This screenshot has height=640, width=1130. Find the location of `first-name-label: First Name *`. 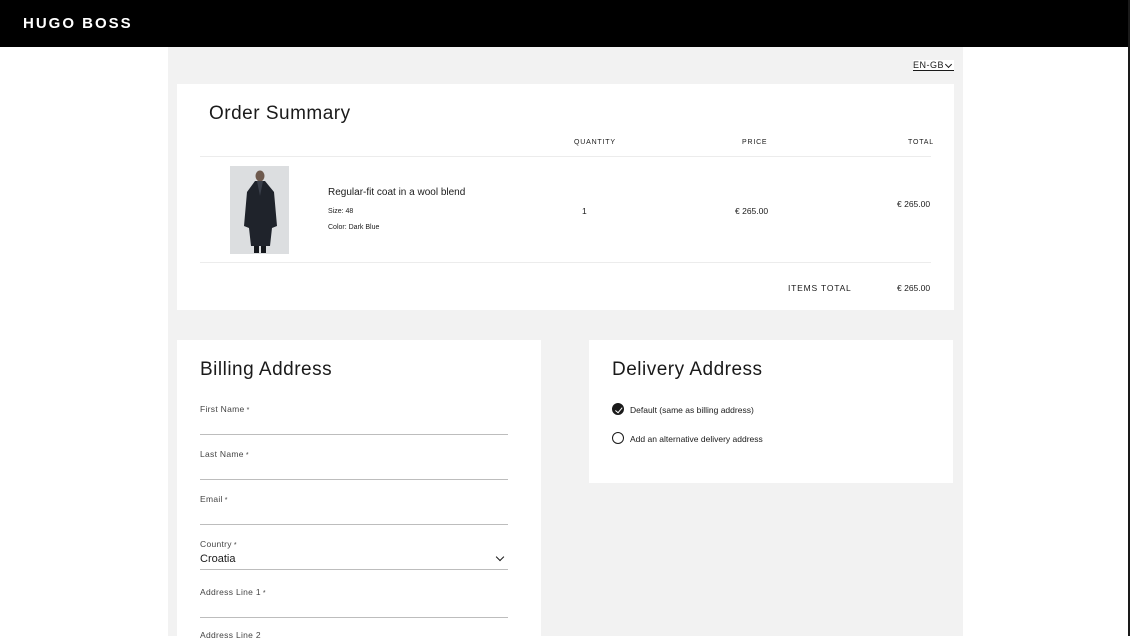

first-name-label: First Name * is located at coordinates (225, 409).